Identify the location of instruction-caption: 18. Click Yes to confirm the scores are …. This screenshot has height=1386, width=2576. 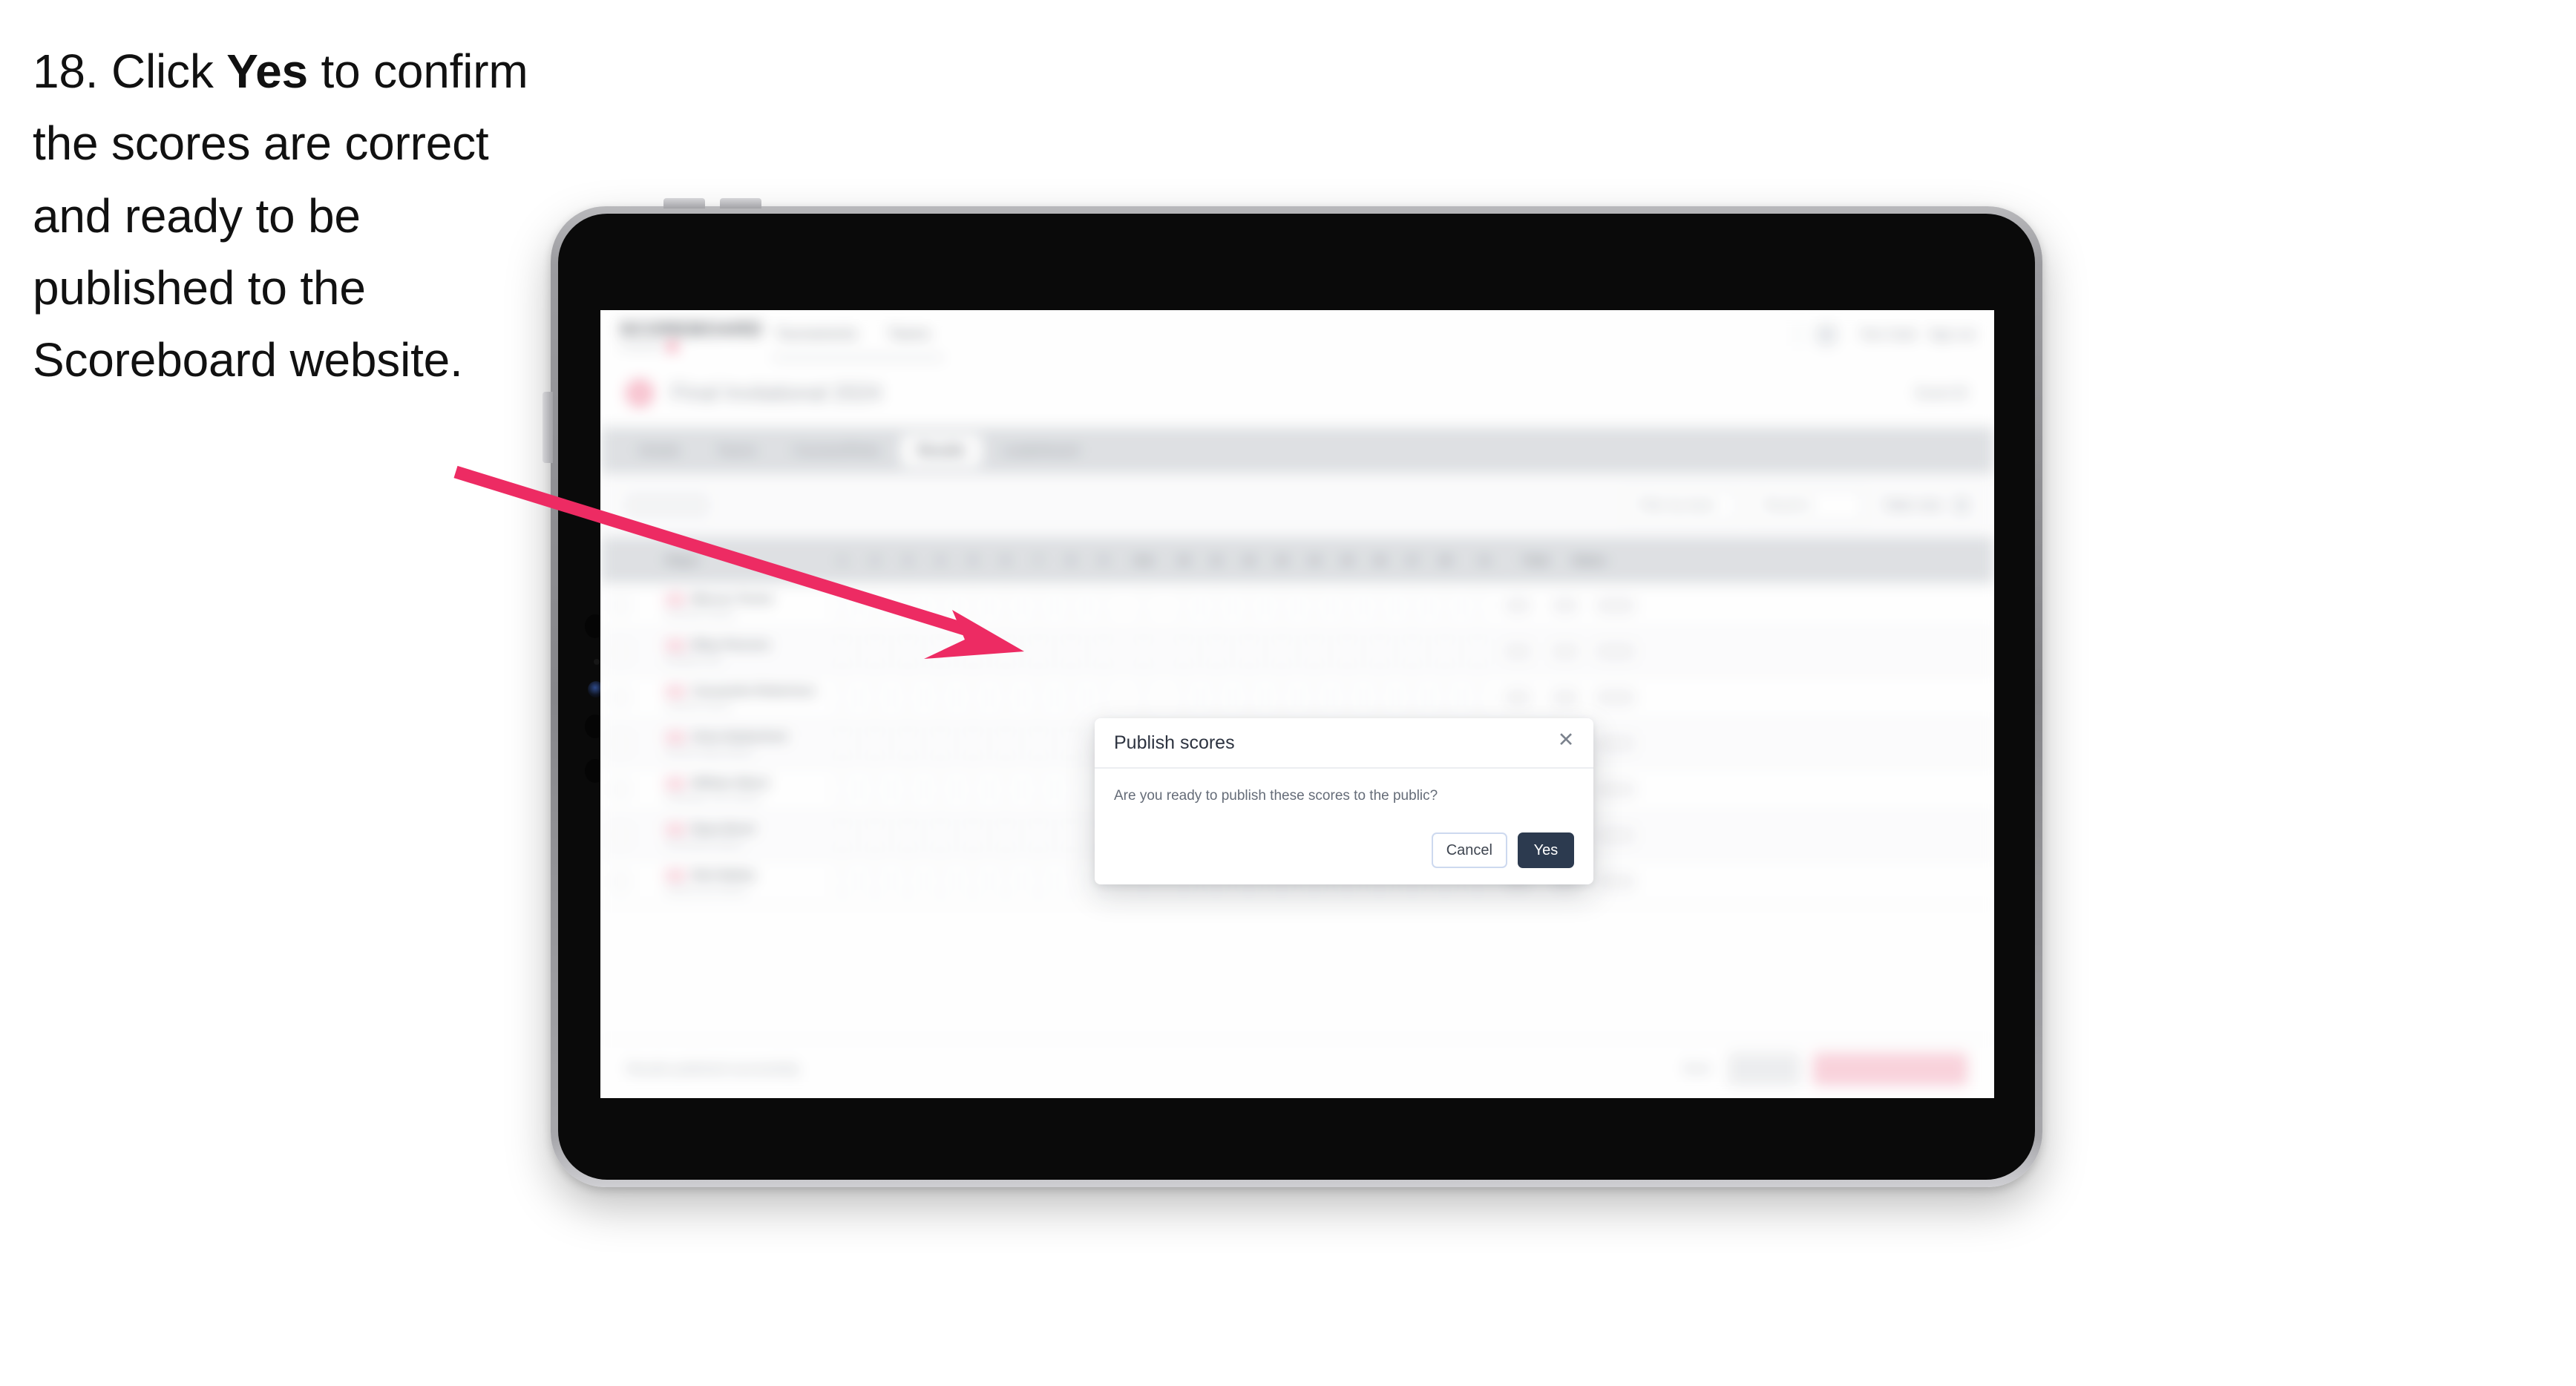
(300, 216).